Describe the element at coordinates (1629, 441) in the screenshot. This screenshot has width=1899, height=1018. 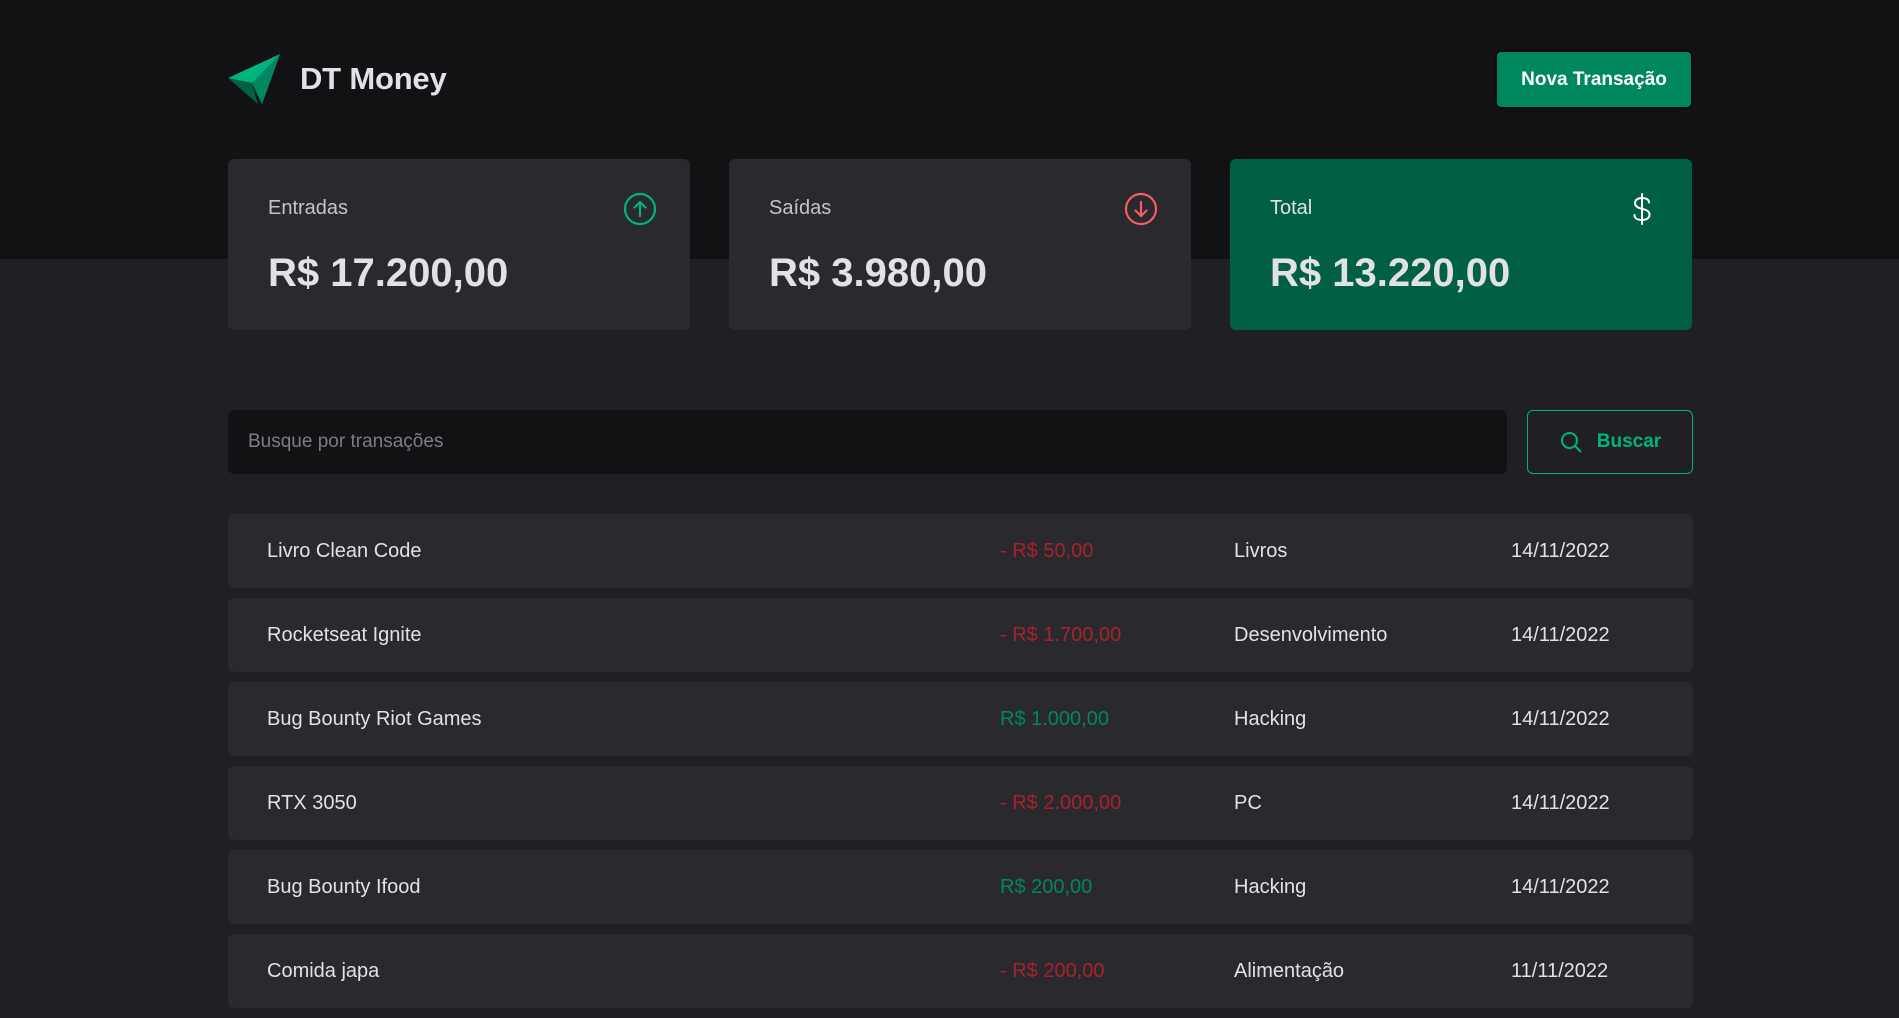
I see `search-button-label: Buscar` at that location.